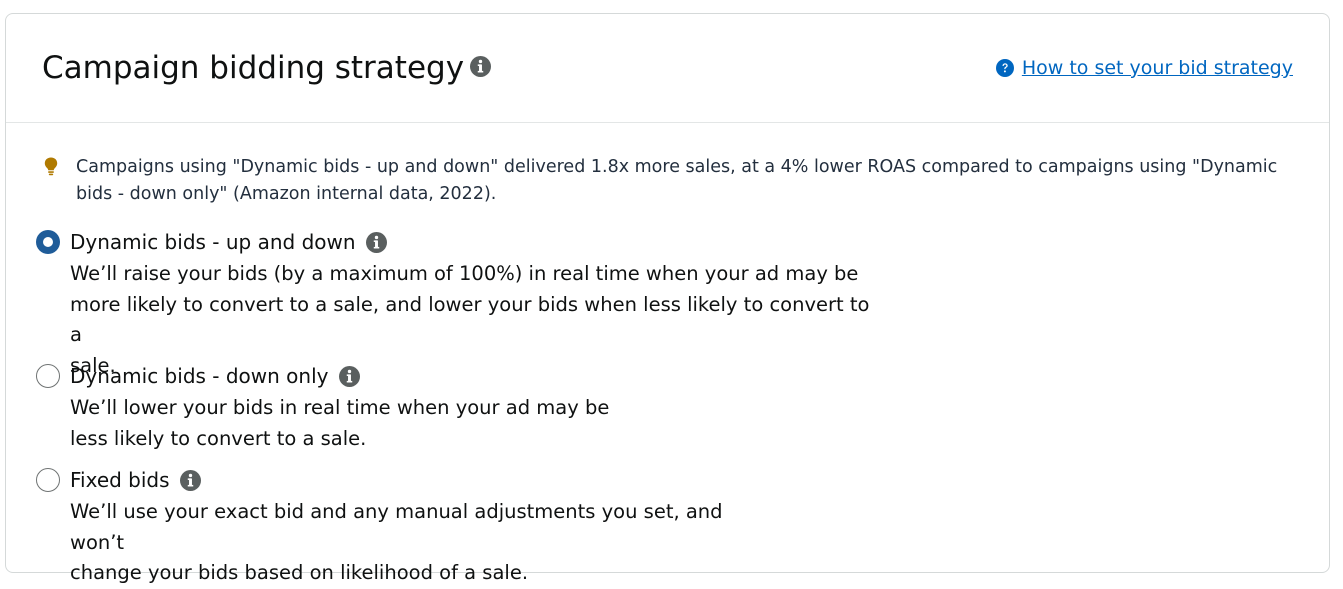  I want to click on lightbulb-icon, so click(51, 166).